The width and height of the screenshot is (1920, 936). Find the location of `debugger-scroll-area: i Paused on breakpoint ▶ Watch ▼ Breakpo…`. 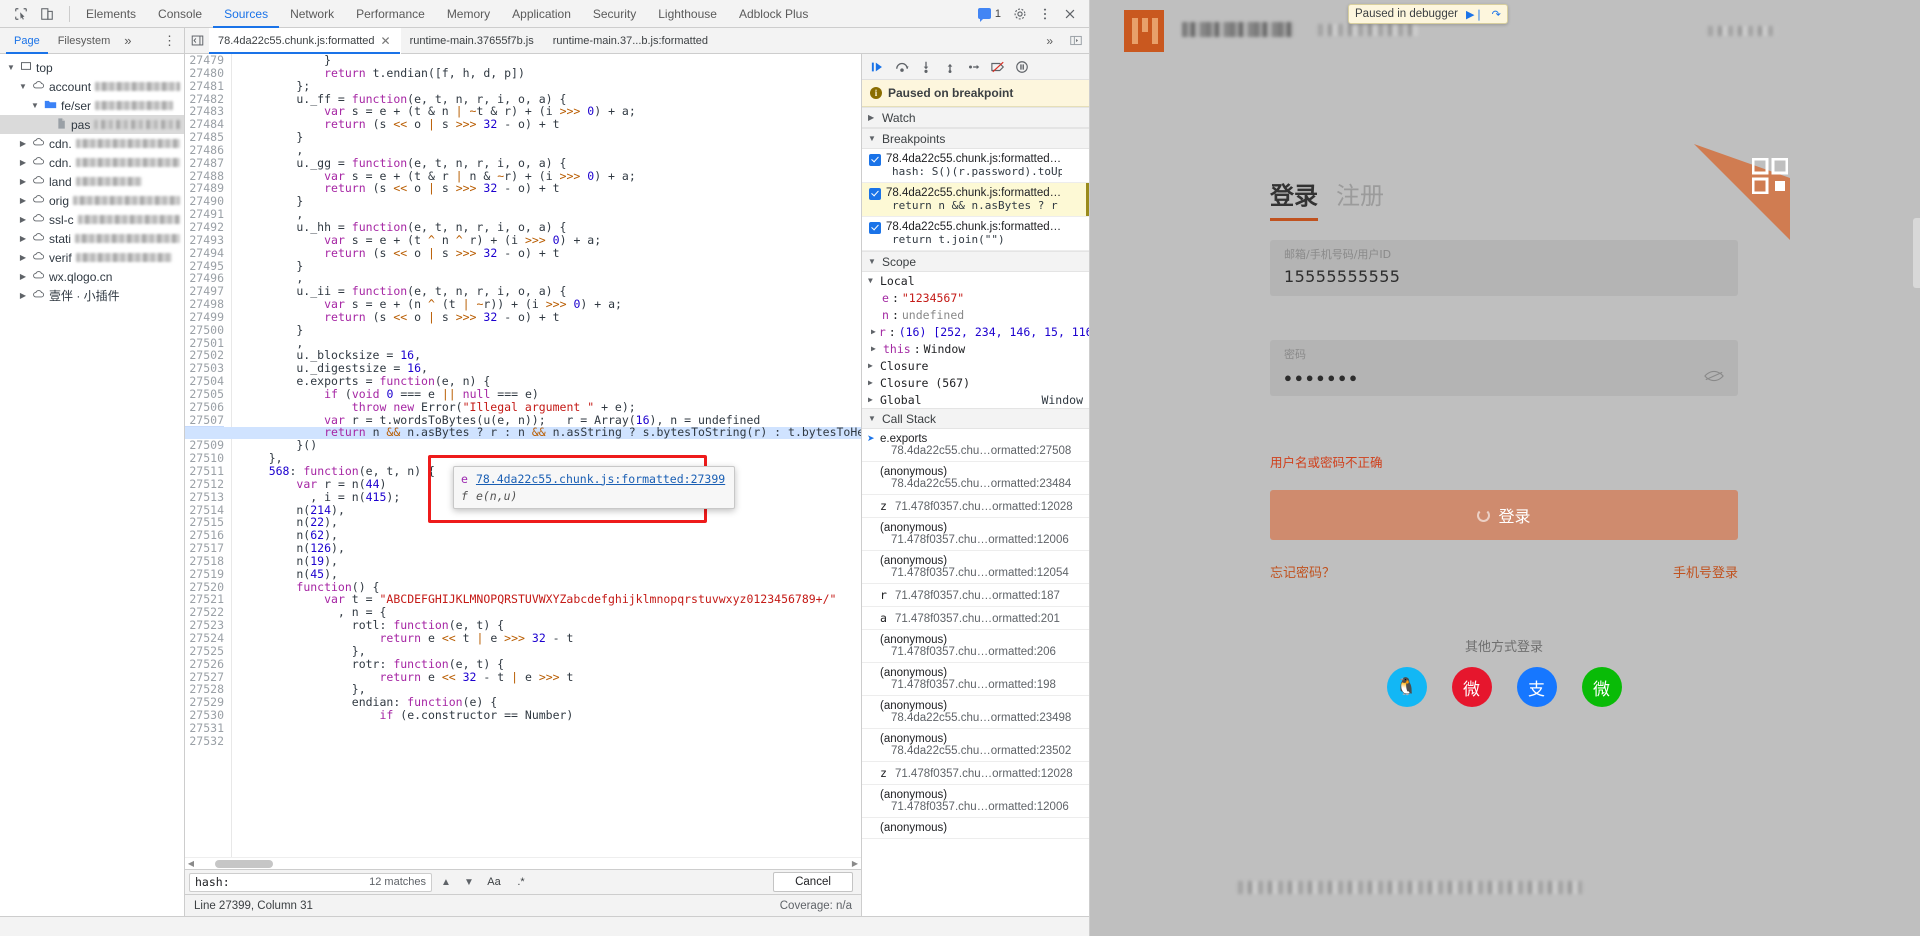

debugger-scroll-area: i Paused on breakpoint ▶ Watch ▼ Breakpo… is located at coordinates (975, 498).